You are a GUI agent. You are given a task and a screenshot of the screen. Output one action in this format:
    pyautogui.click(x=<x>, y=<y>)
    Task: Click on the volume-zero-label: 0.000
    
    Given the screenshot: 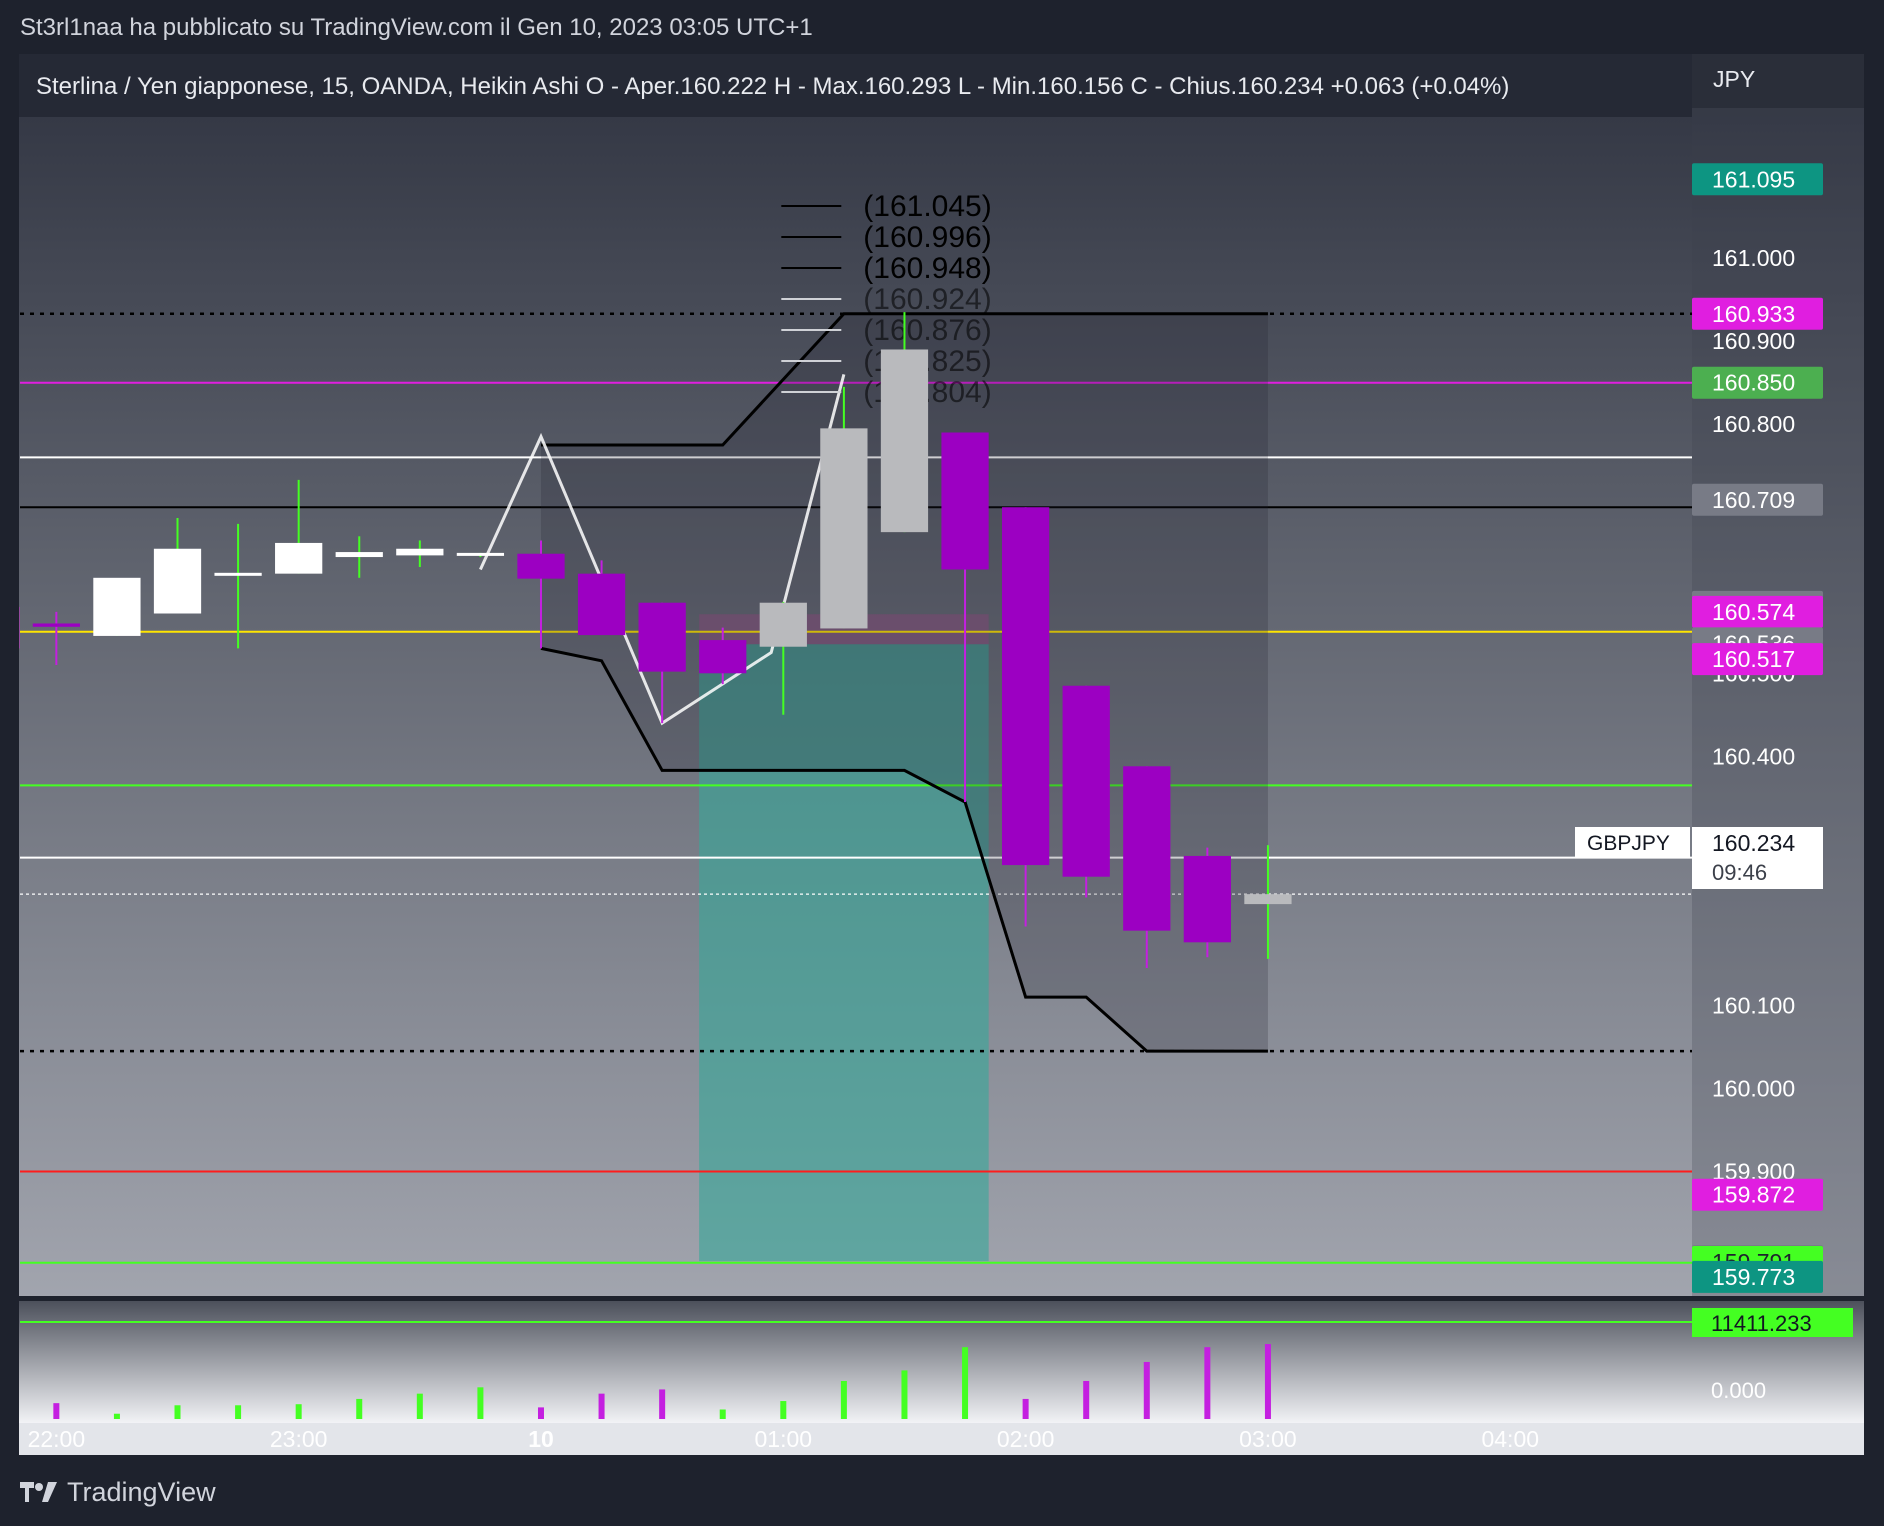 What is the action you would take?
    pyautogui.click(x=1738, y=1390)
    